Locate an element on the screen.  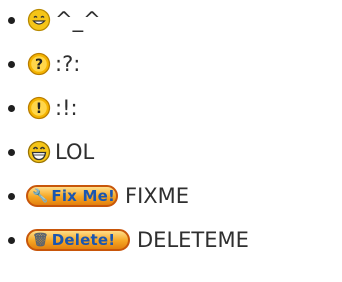
item-label: :!: is located at coordinates (66, 108).